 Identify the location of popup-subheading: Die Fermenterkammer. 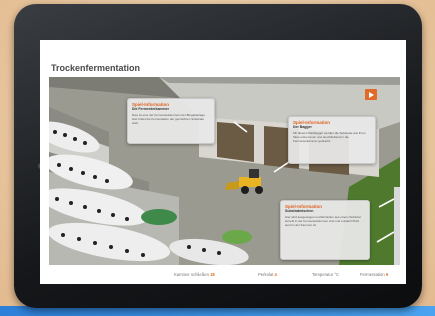
(150, 109).